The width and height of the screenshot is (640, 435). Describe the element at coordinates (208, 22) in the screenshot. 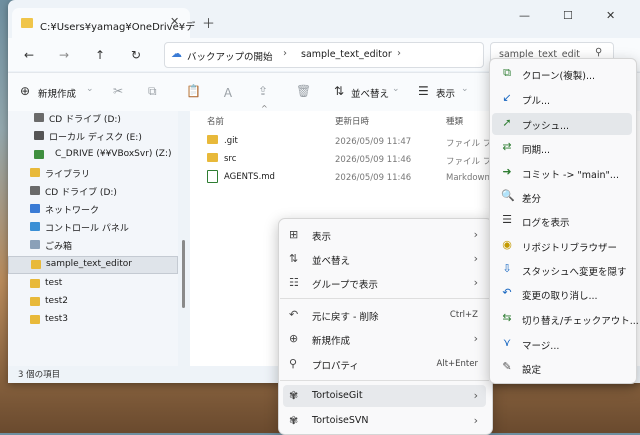

I see `new-tab-button: ＋` at that location.